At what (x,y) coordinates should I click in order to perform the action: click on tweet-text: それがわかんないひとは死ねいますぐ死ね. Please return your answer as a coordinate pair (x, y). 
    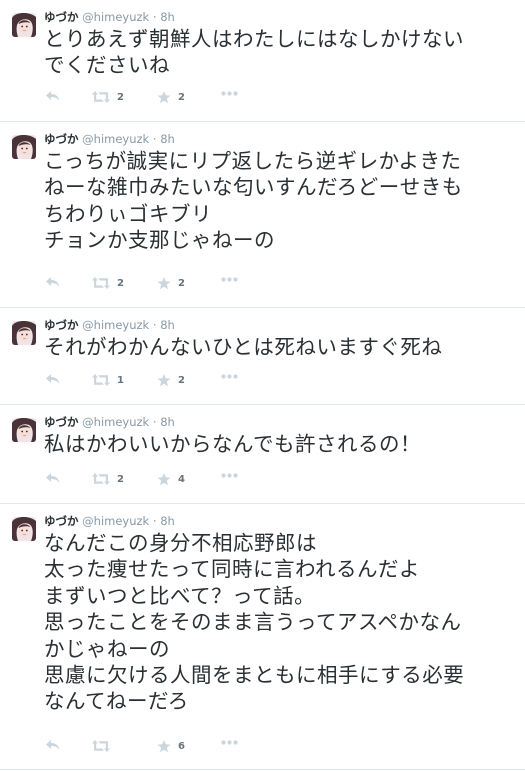
    Looking at the image, I should click on (280, 347).